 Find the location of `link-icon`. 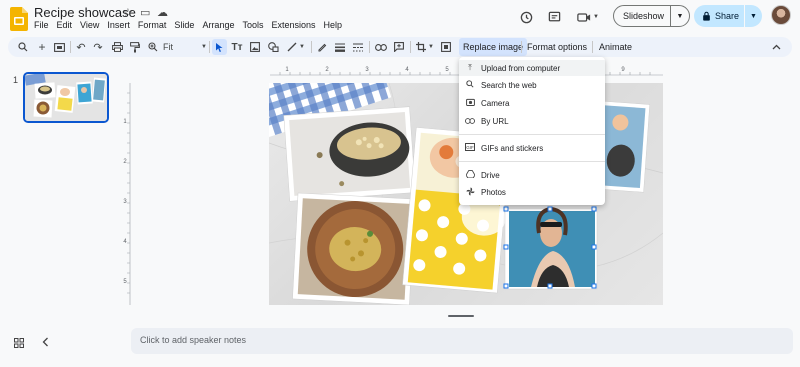

link-icon is located at coordinates (470, 121).